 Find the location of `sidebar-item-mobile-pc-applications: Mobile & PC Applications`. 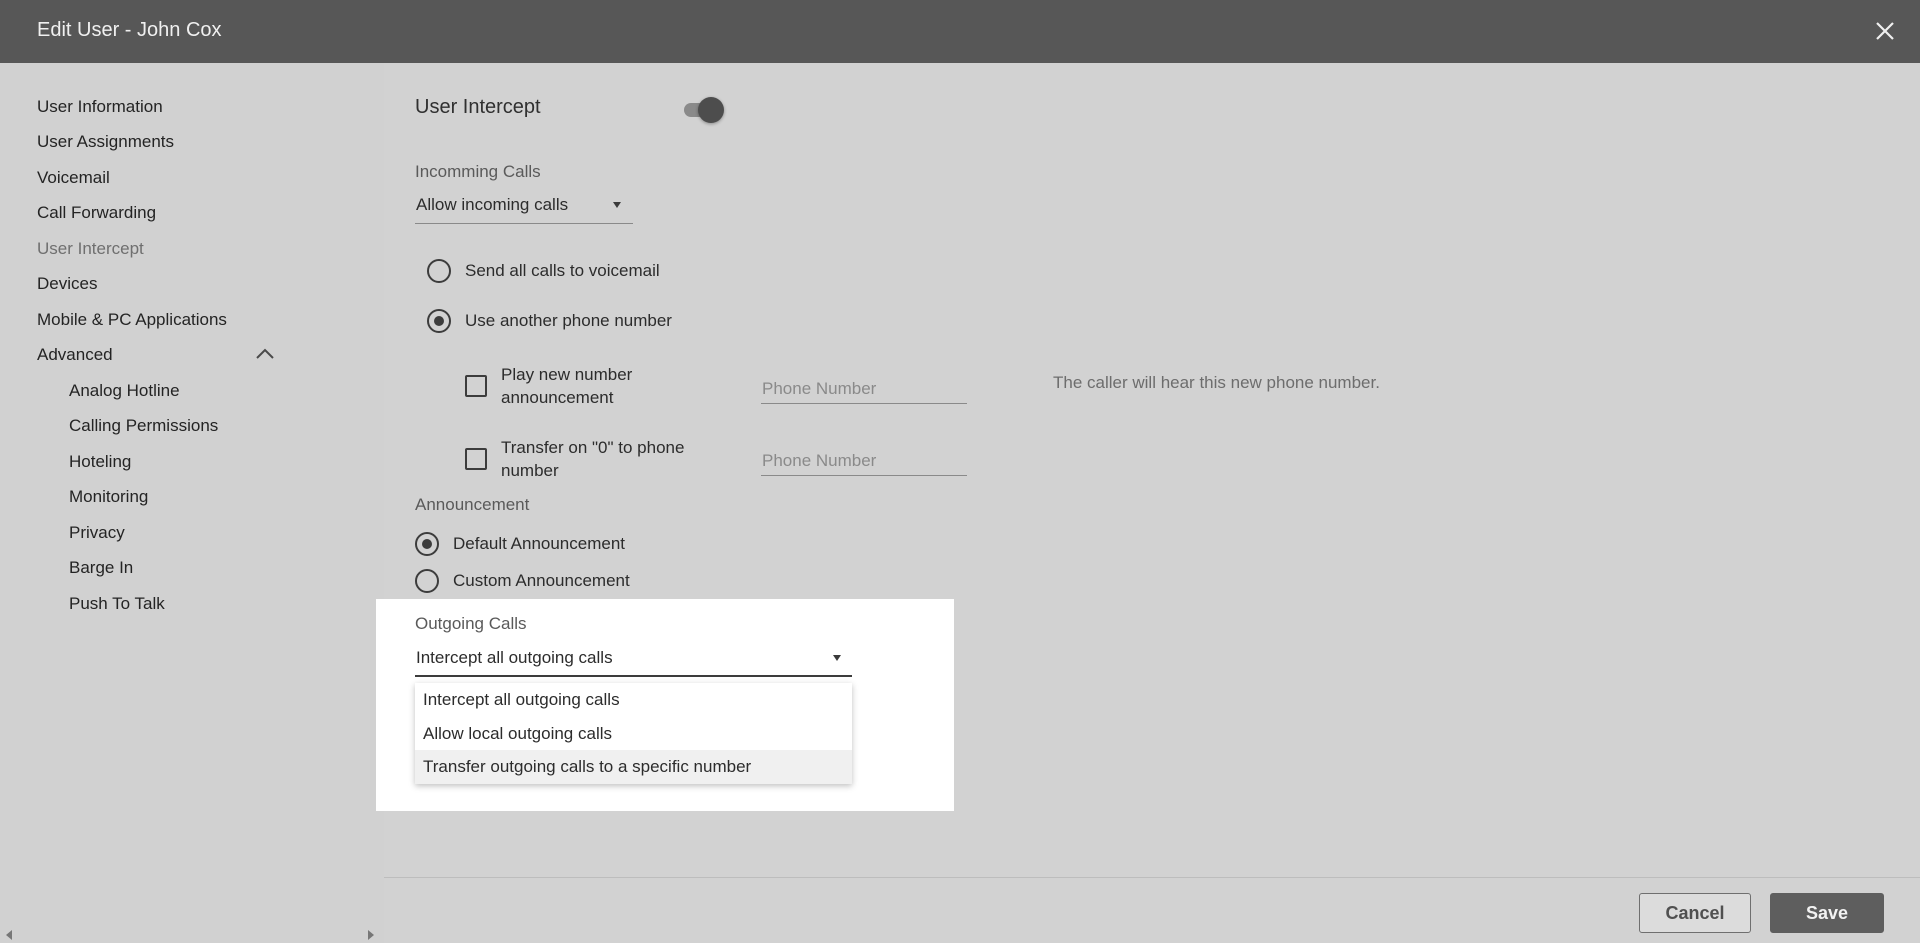

sidebar-item-mobile-pc-applications: Mobile & PC Applications is located at coordinates (132, 320).